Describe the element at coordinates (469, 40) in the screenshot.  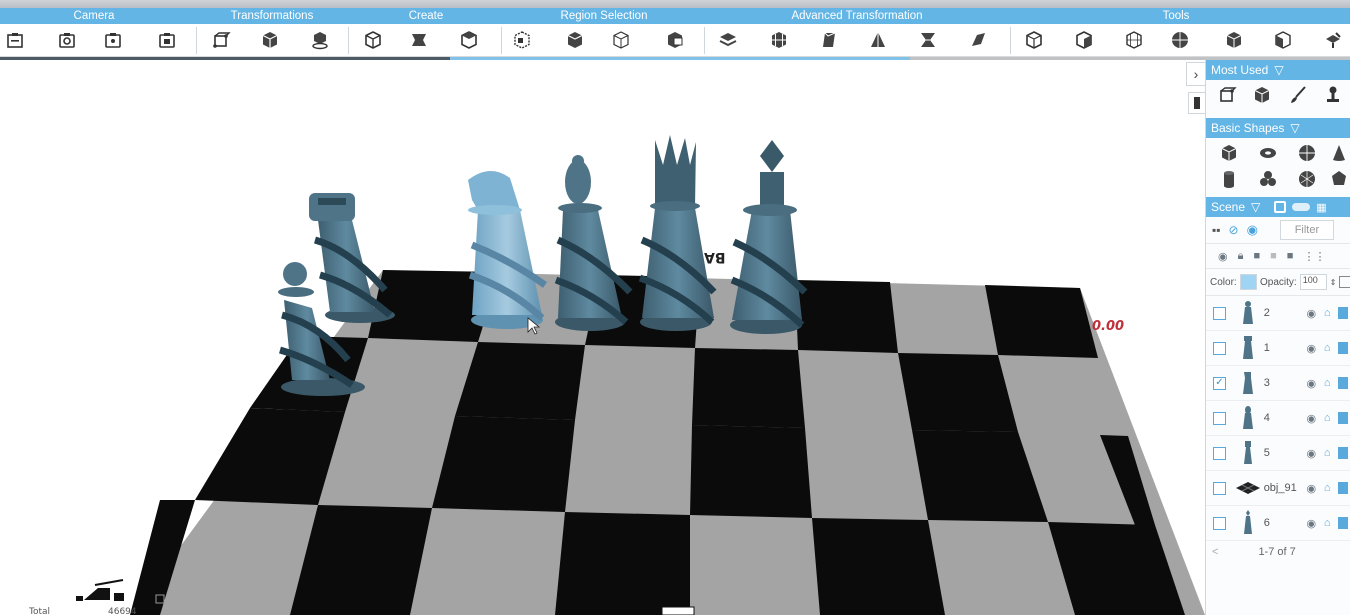
I see `create-solid-icon` at that location.